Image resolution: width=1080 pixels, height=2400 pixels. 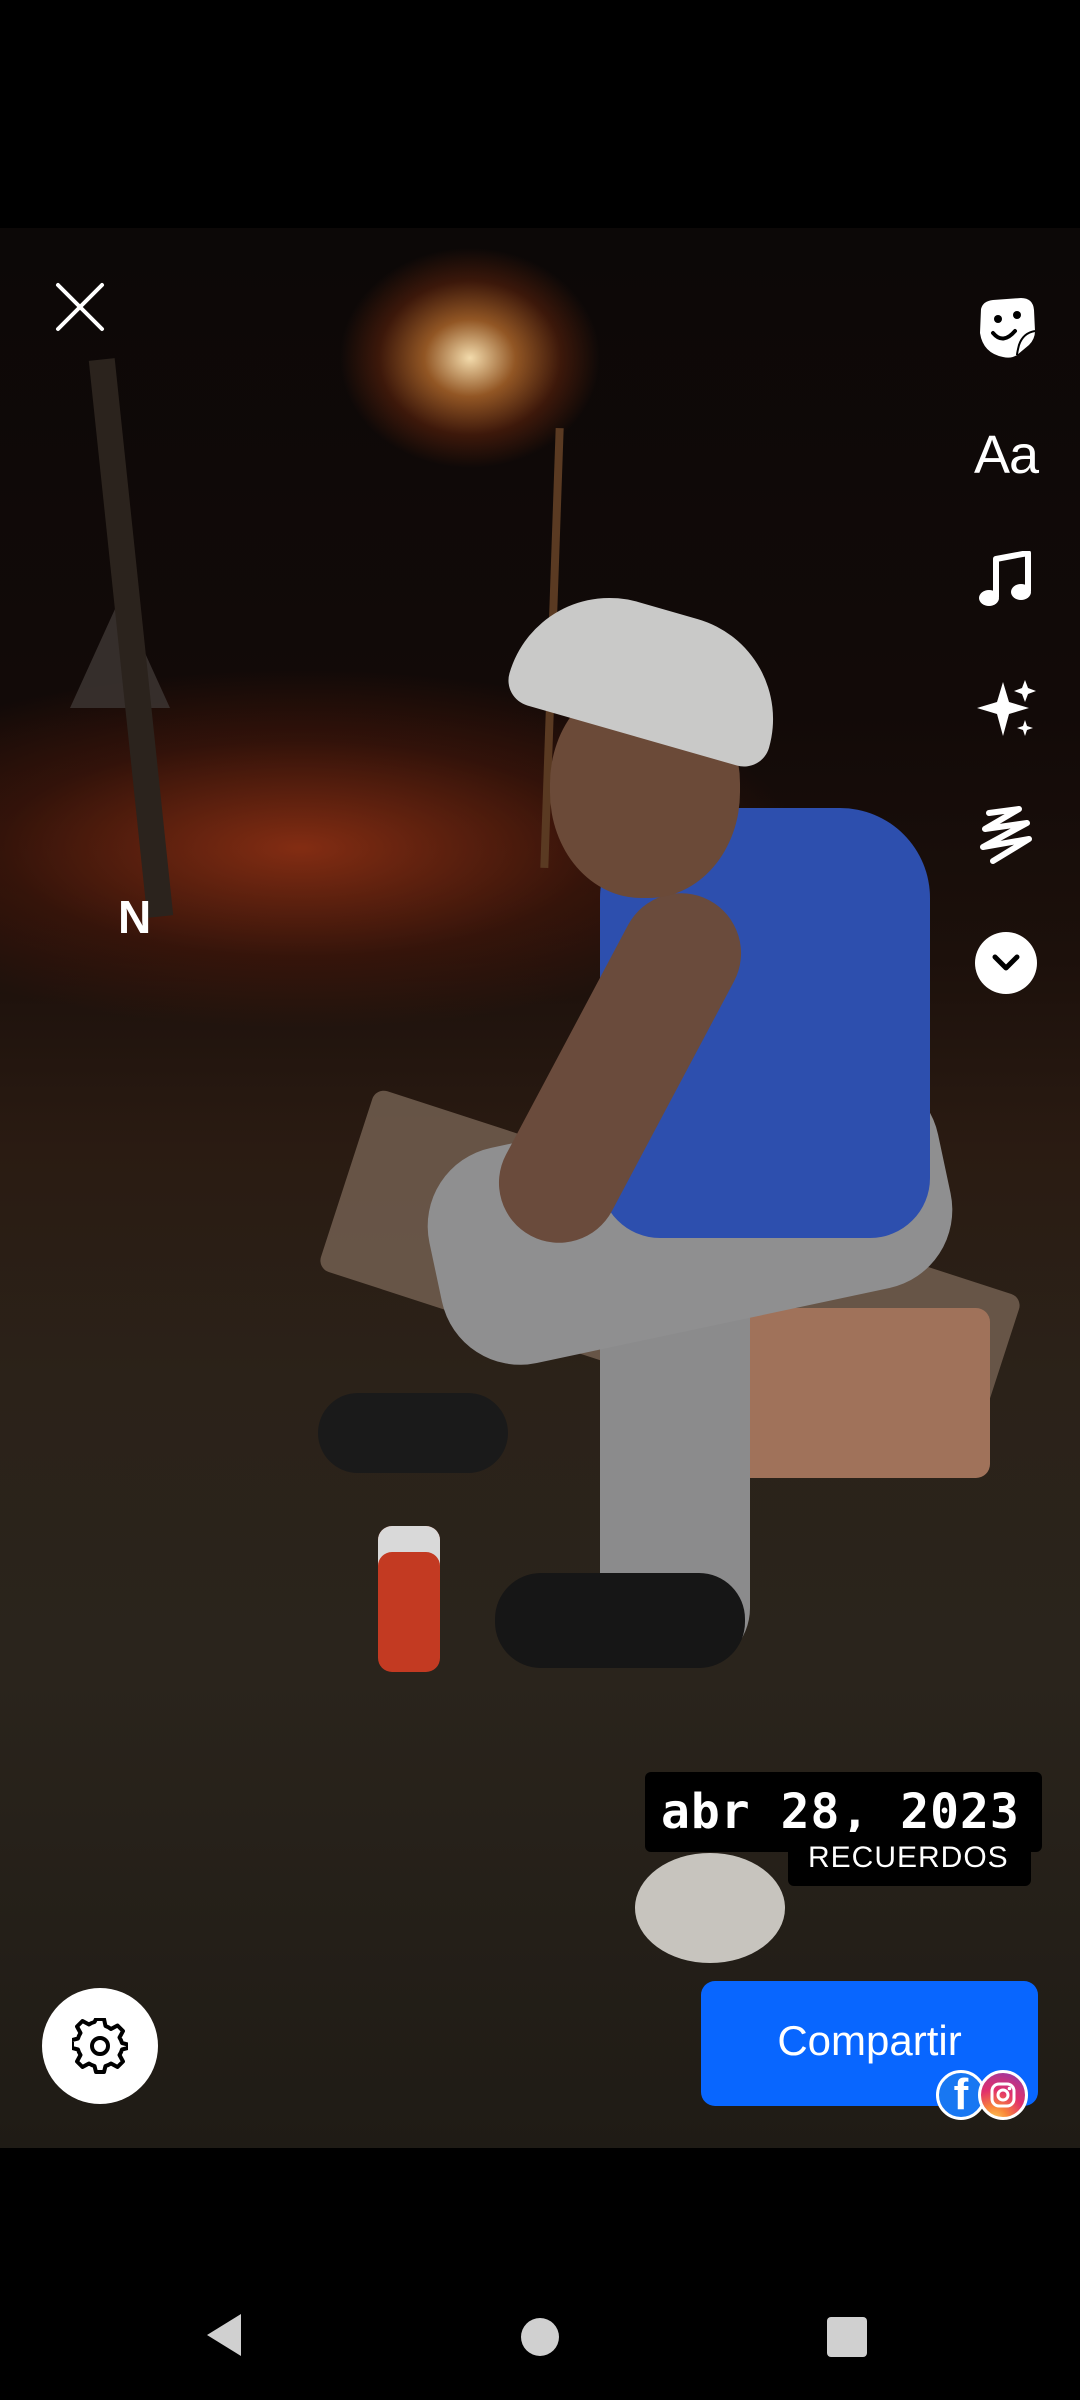 I want to click on share-targets: f, so click(x=984, y=2096).